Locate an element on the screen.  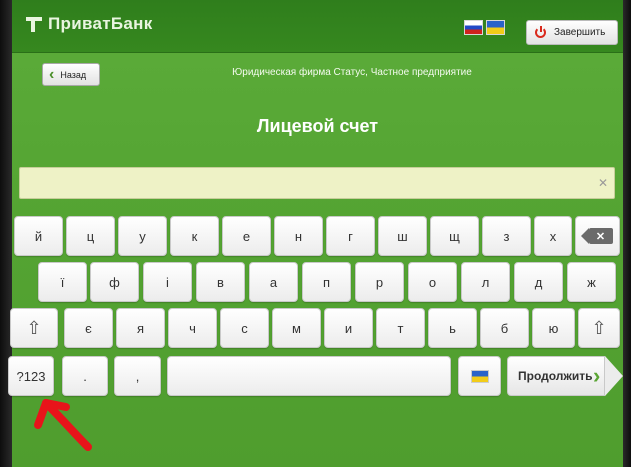
ukrainian-flag-icon is located at coordinates (495, 27).